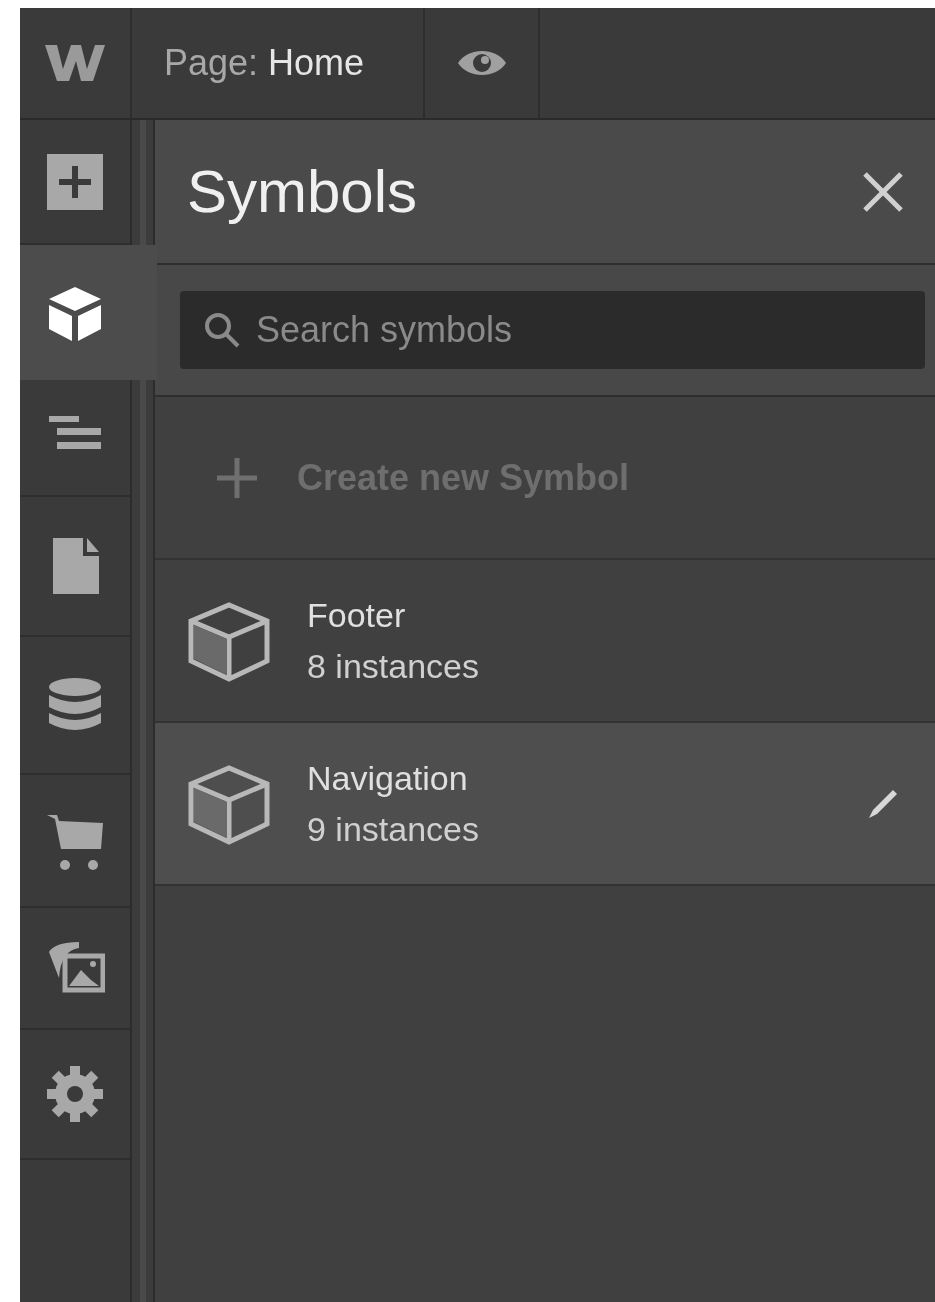 This screenshot has height=1302, width=935. Describe the element at coordinates (222, 330) in the screenshot. I see `search-icon` at that location.